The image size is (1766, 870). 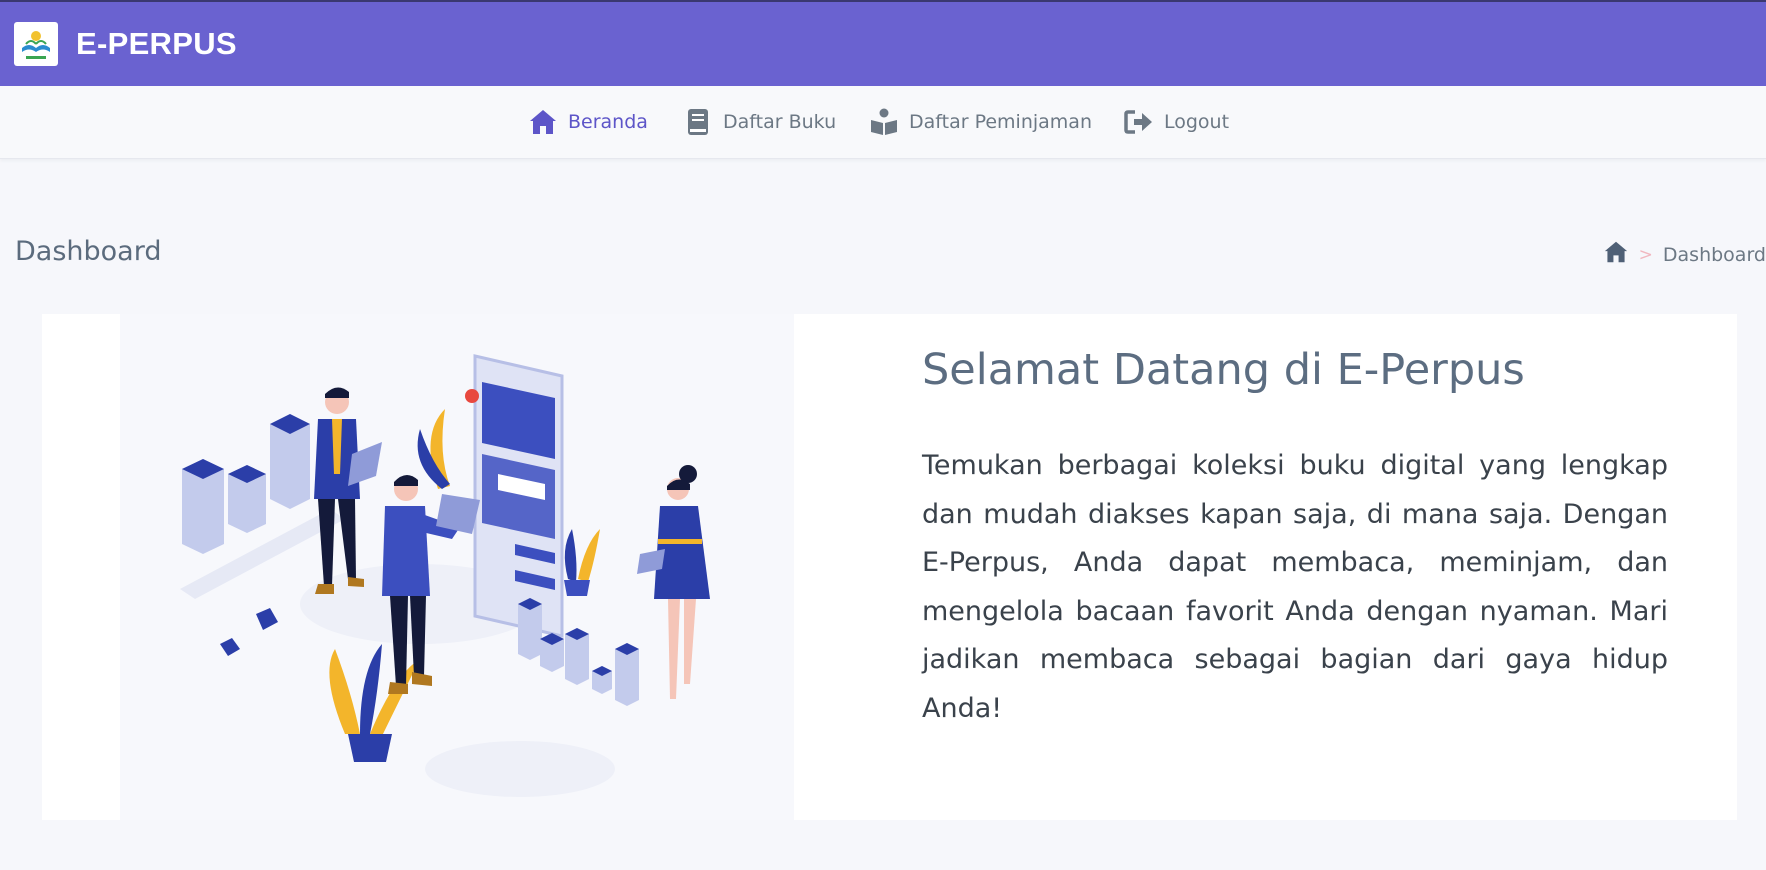 I want to click on nav-label: Beranda, so click(x=608, y=122).